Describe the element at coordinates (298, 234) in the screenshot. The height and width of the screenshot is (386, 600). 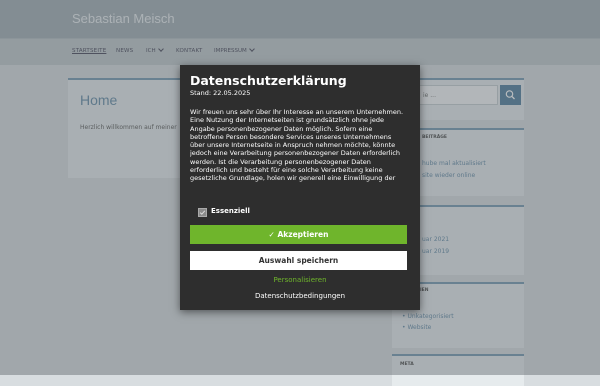
I see `accept-button: ✓ Akzeptieren` at that location.